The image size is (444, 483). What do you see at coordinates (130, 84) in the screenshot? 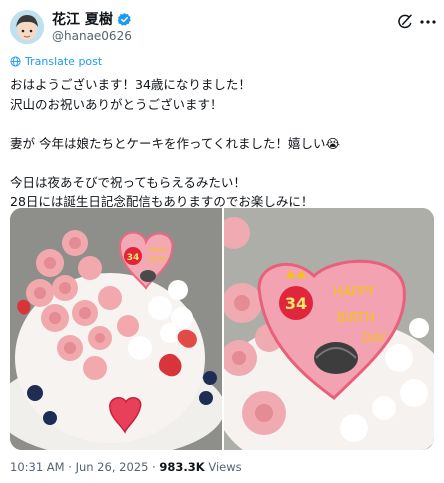
I see `post-line: おはようございます！34歳になりました！` at bounding box center [130, 84].